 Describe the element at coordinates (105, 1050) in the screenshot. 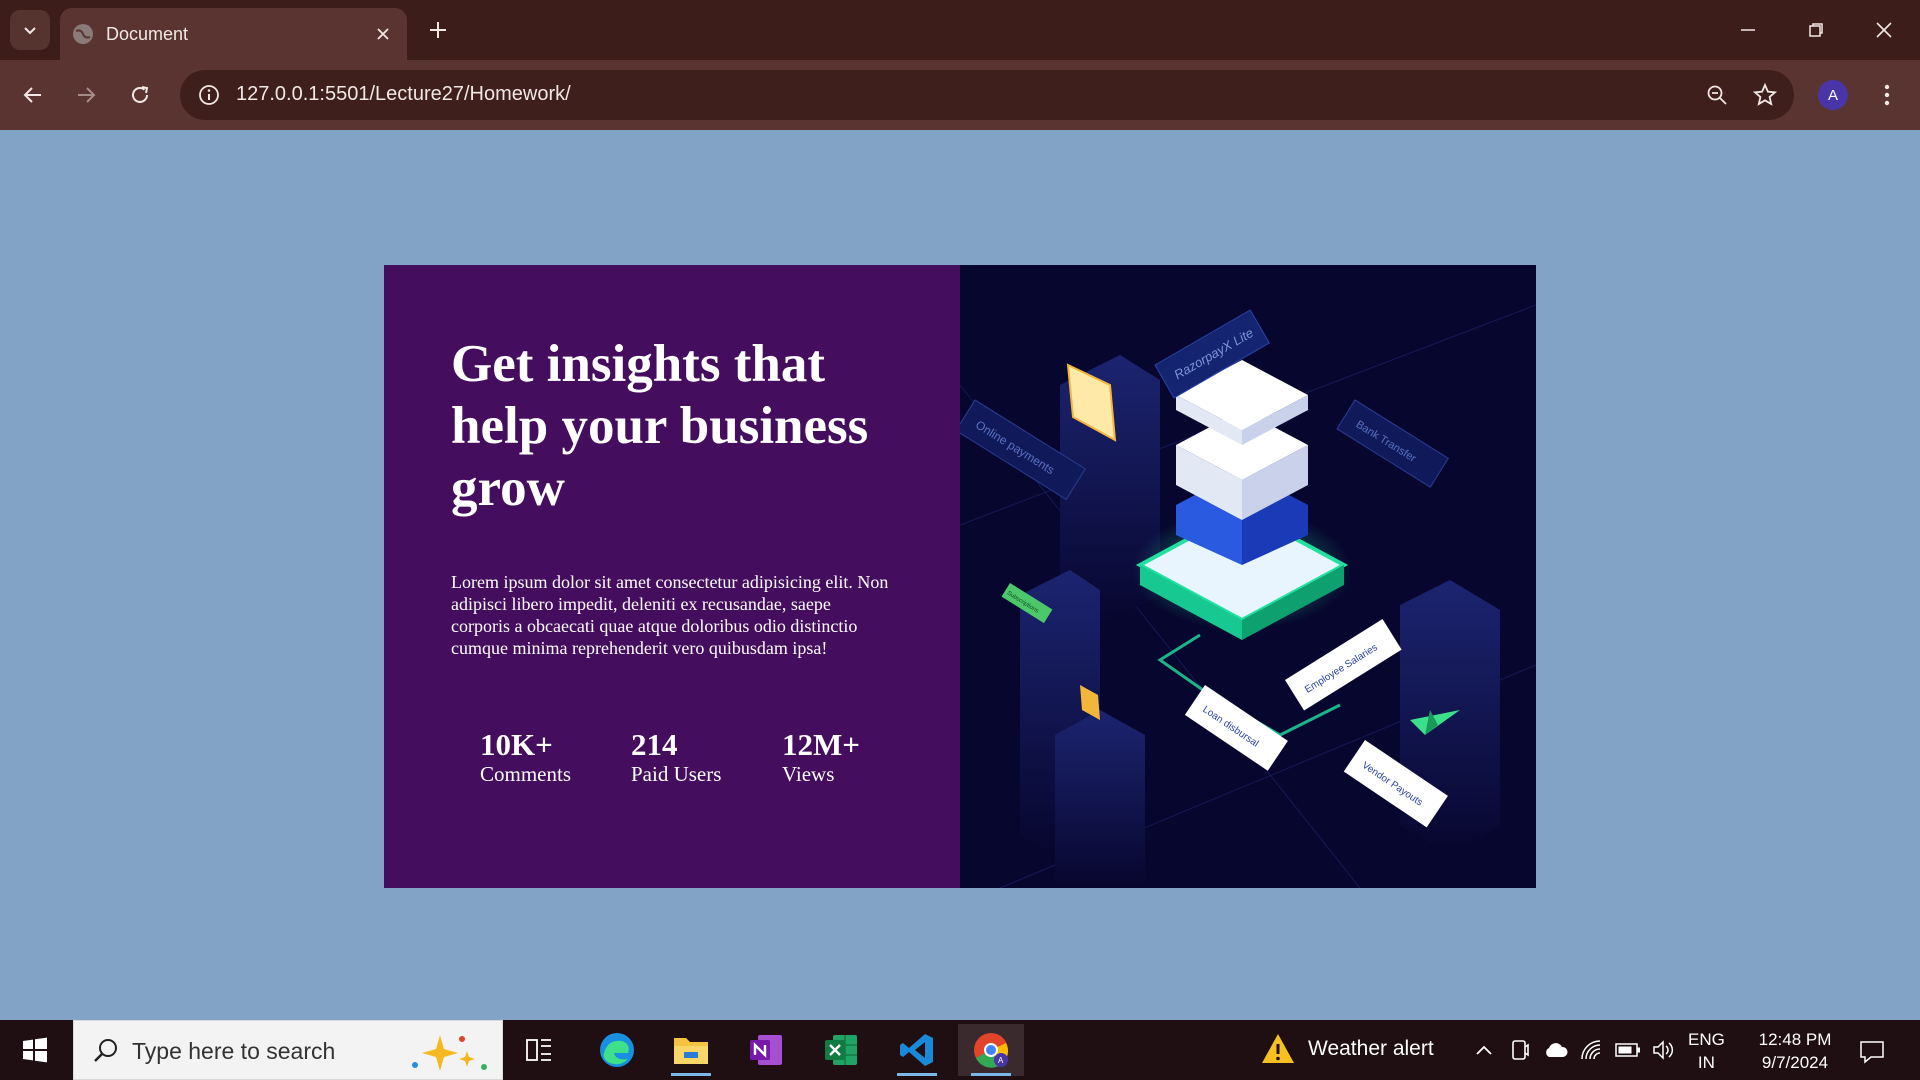

I see `search-icon` at that location.